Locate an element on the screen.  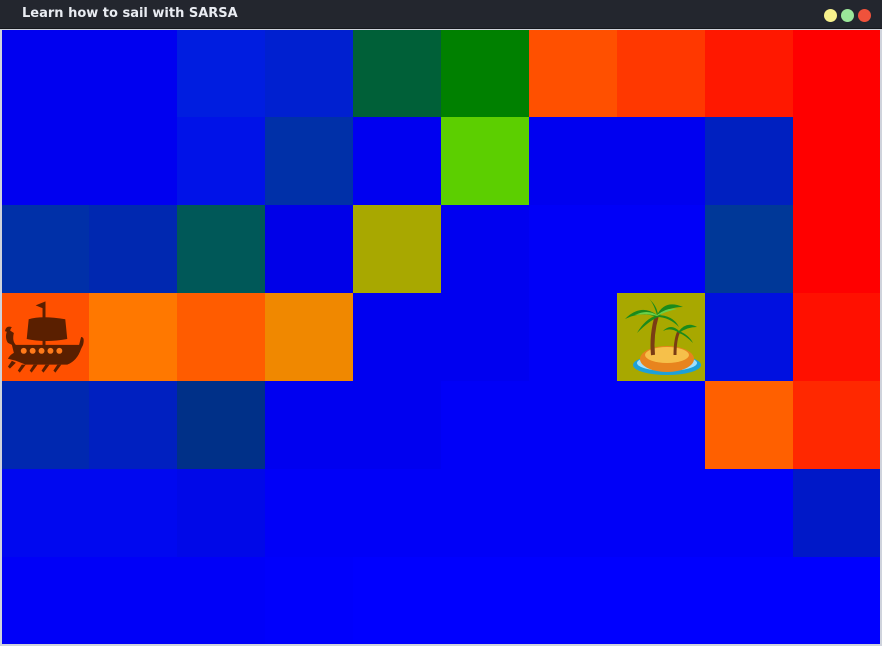
grid-cell-r1-c9 is located at coordinates (837, 161).